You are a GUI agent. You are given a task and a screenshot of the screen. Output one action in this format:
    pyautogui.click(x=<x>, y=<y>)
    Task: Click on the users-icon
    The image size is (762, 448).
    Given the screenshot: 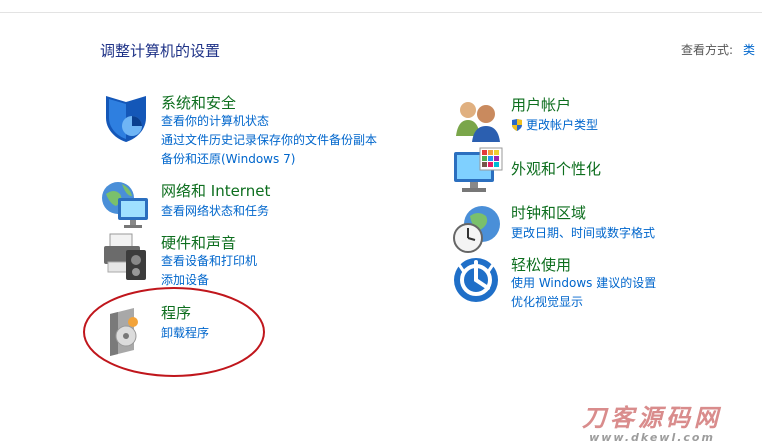 What is the action you would take?
    pyautogui.click(x=478, y=122)
    